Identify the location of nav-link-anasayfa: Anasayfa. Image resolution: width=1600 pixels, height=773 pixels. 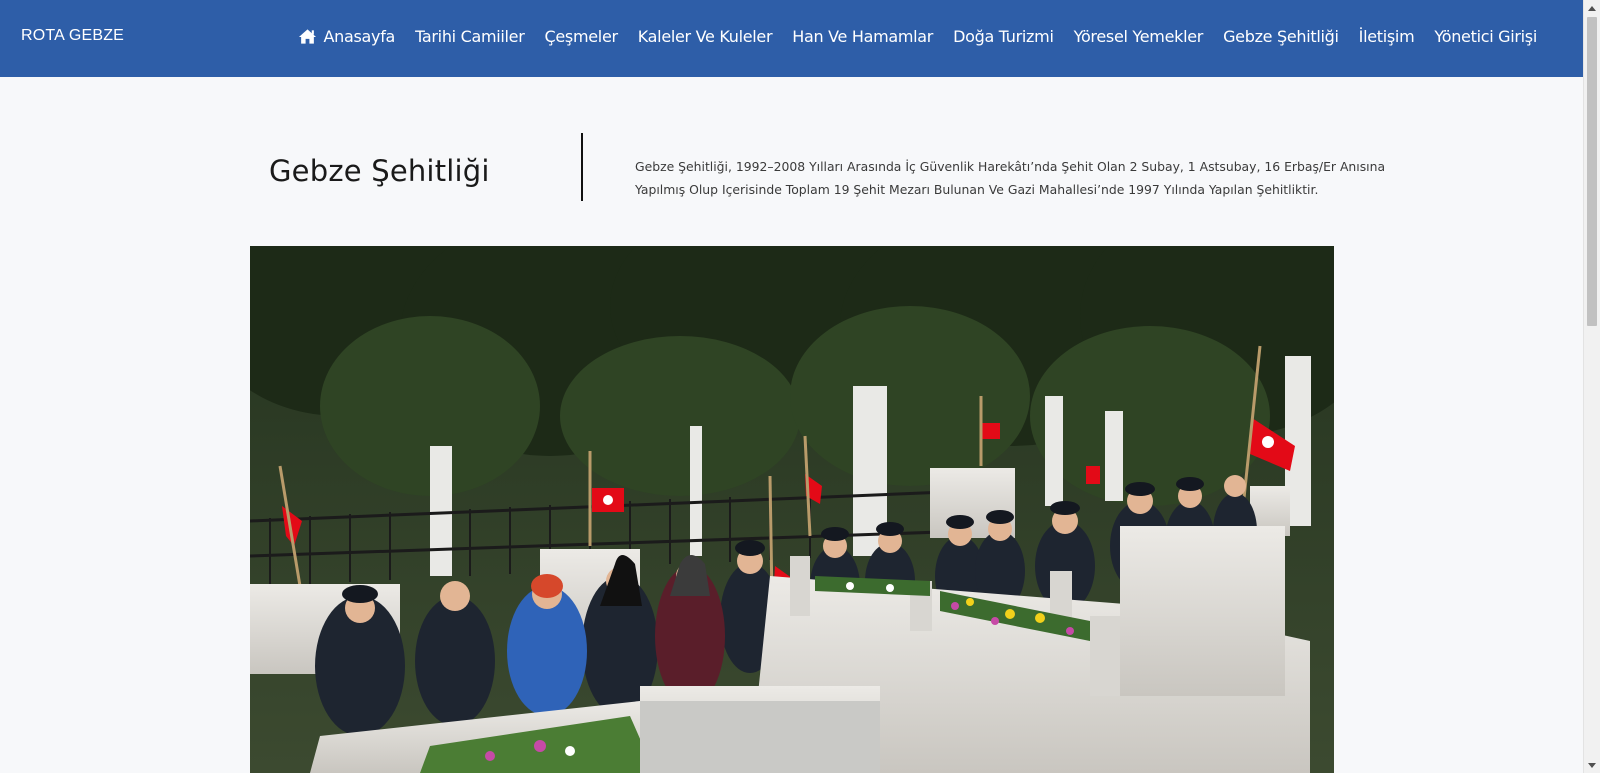
(347, 36).